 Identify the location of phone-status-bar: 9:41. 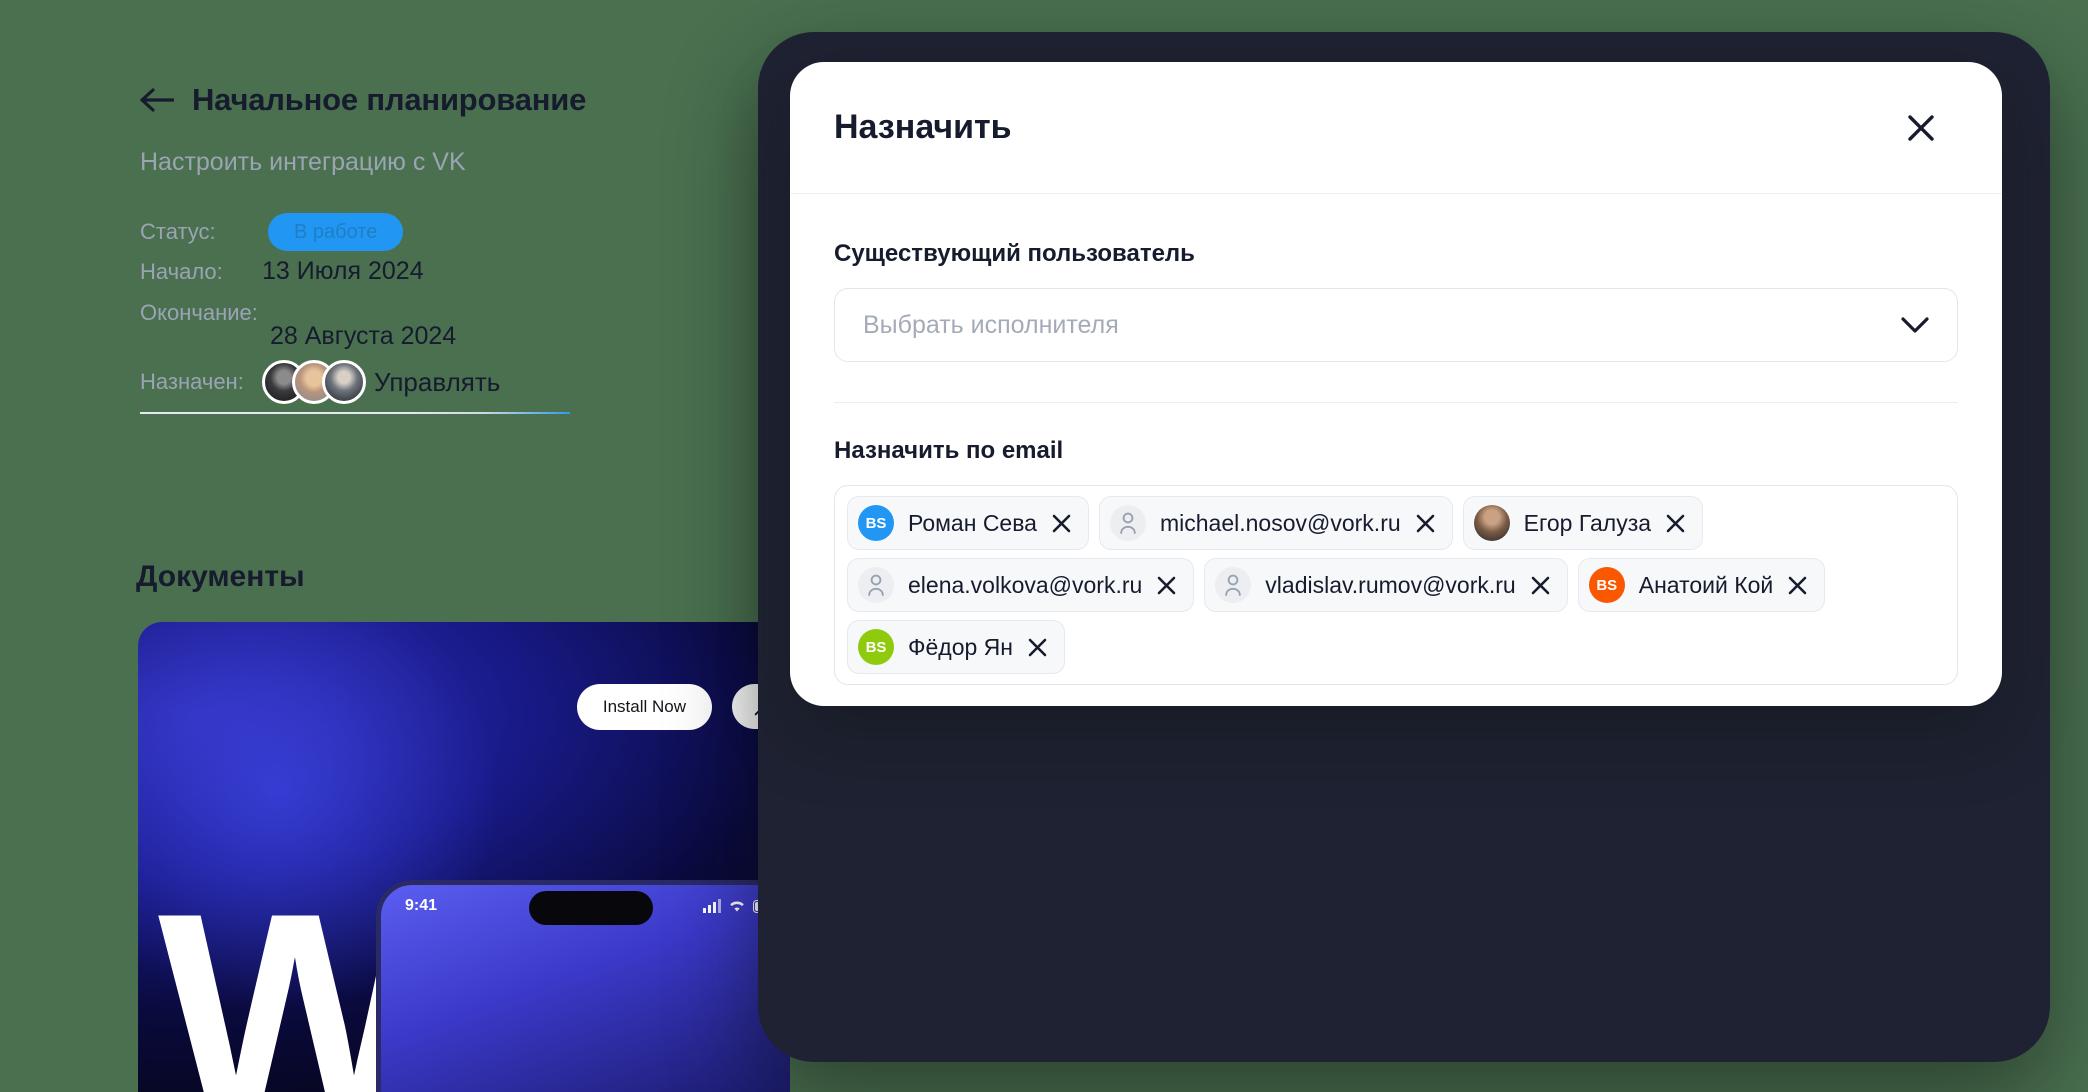
(585, 906).